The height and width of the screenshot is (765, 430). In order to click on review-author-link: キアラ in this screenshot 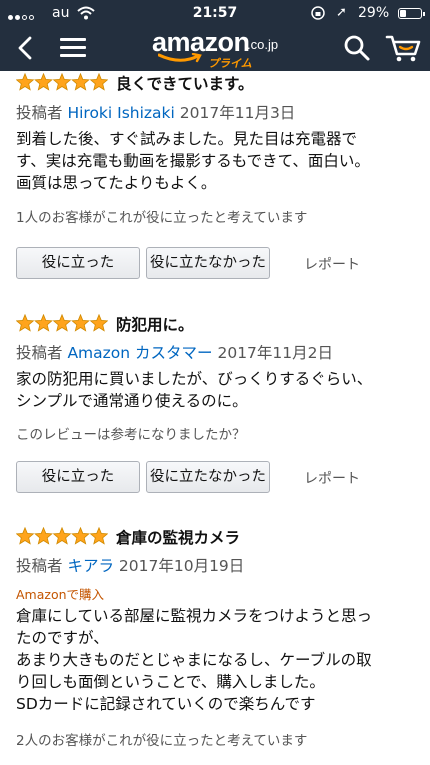, I will do `click(90, 566)`.